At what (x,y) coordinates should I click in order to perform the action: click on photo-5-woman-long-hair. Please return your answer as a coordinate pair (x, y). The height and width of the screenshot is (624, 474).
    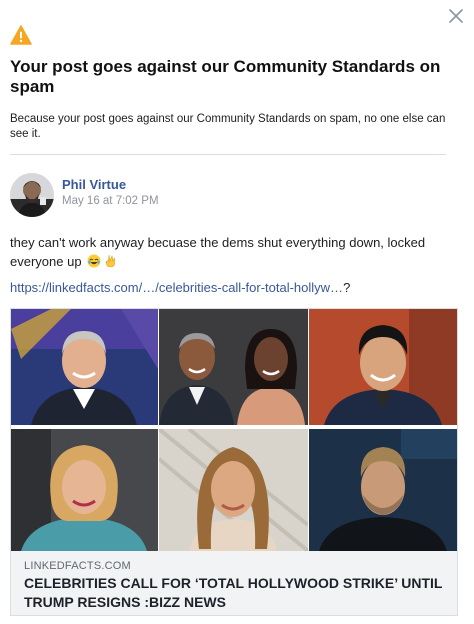
    Looking at the image, I should click on (233, 490).